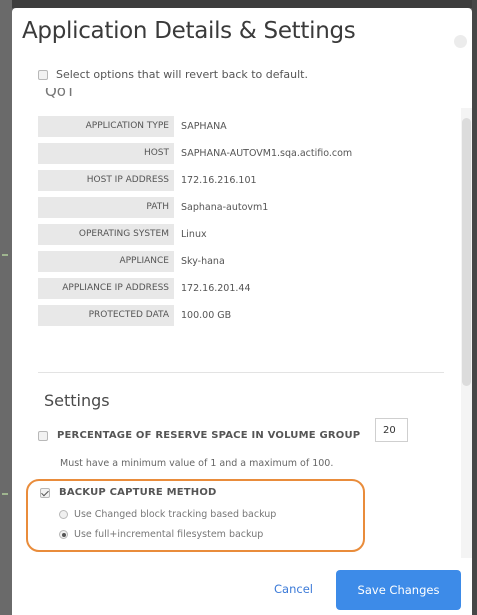  I want to click on capture-option-label: Use Changed block tracking based backup, so click(175, 514).